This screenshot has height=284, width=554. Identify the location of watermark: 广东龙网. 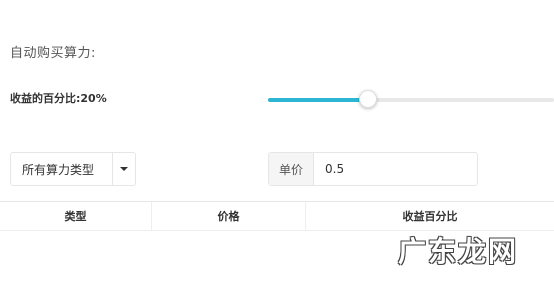
(457, 251).